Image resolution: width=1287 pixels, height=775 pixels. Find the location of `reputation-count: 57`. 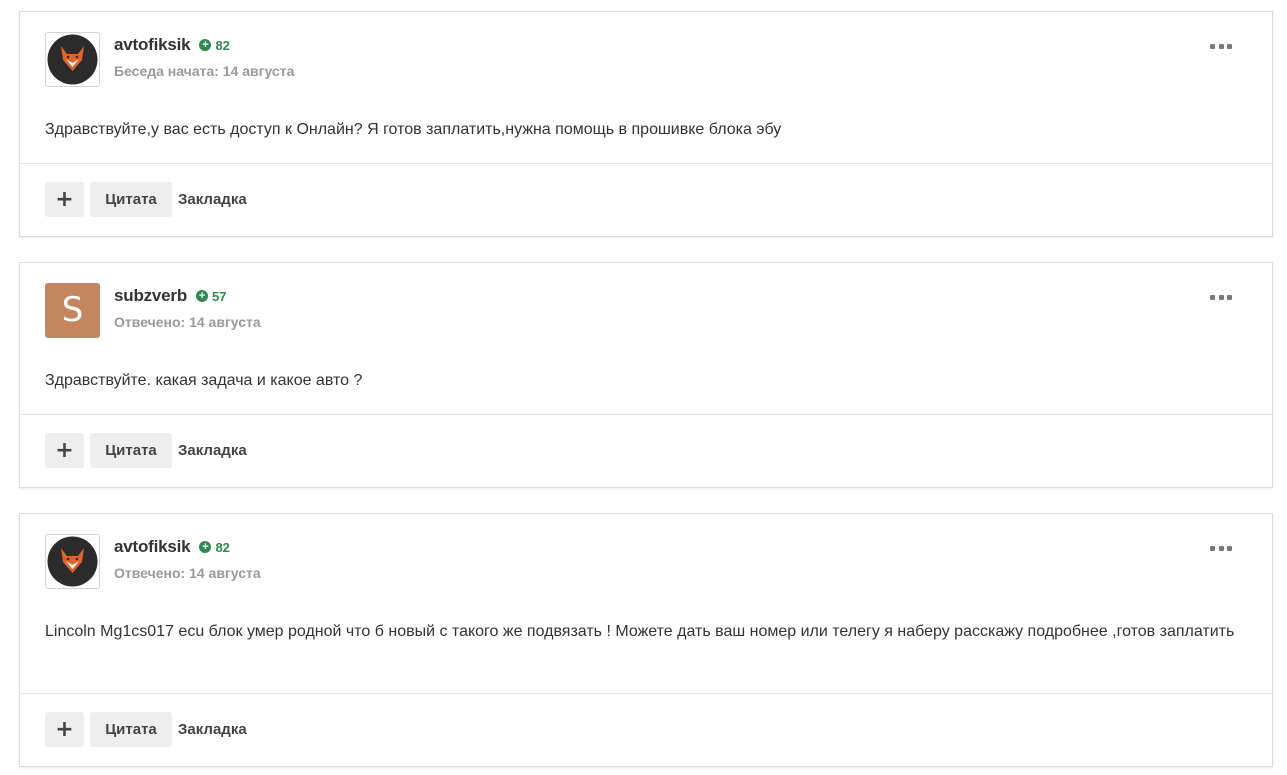

reputation-count: 57 is located at coordinates (219, 296).